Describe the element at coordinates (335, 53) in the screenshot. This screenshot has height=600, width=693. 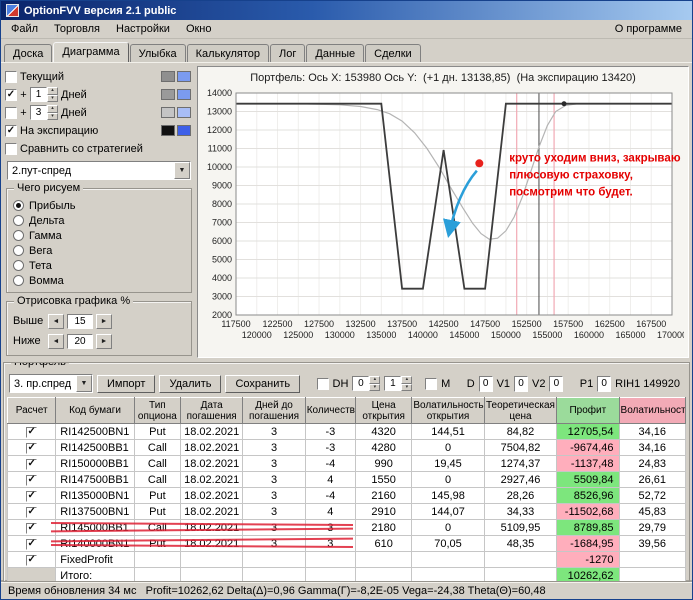
I see `tab-5: Данные` at that location.